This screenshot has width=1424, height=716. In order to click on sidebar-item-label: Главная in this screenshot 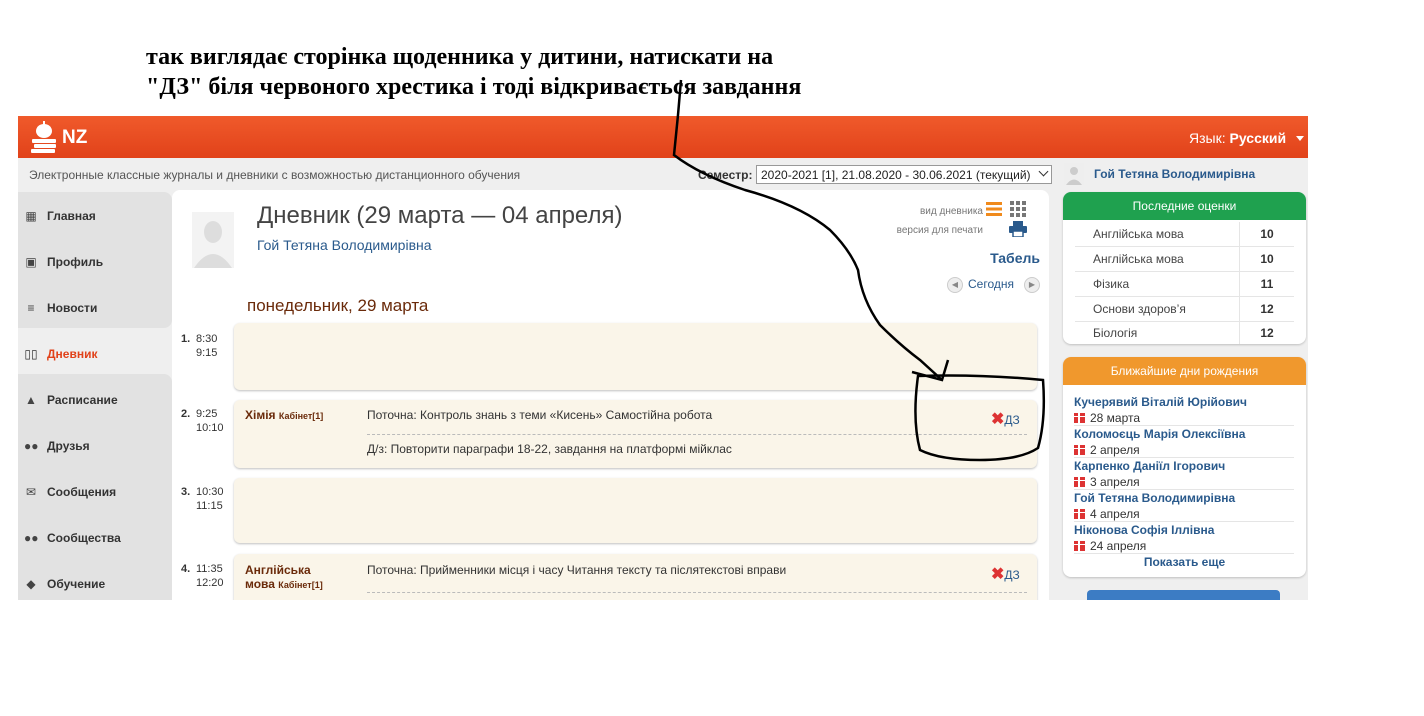, I will do `click(71, 216)`.